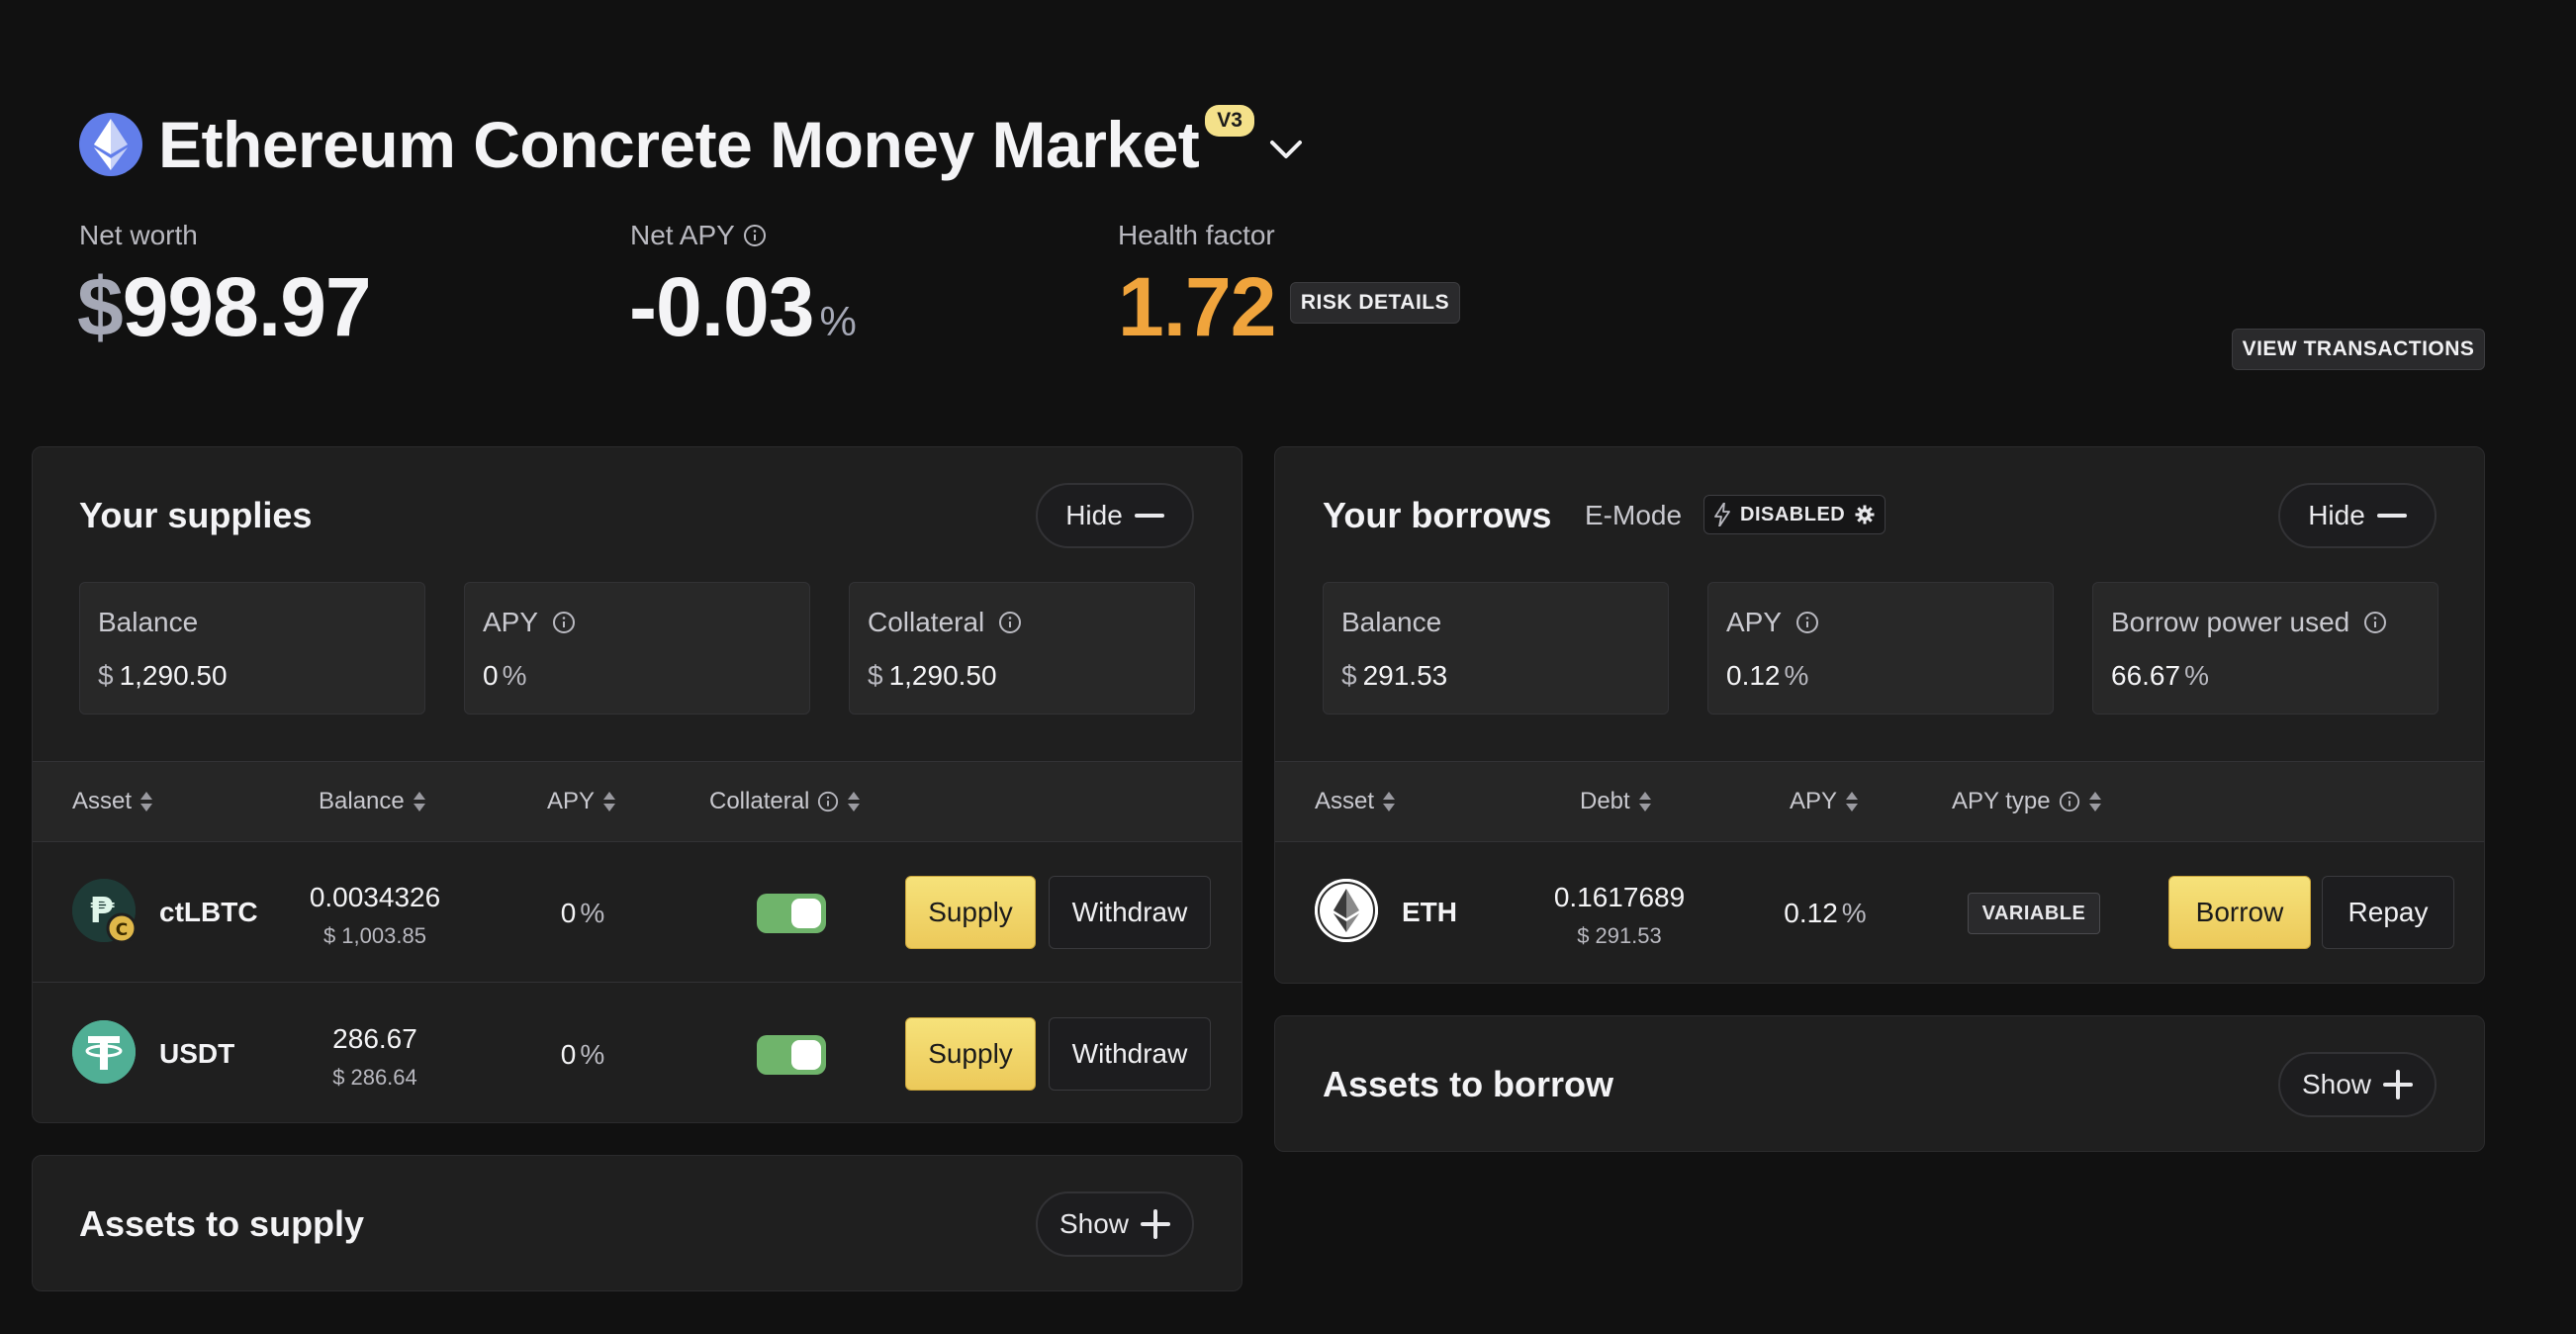 The image size is (2576, 1334). Describe the element at coordinates (1286, 150) in the screenshot. I see `chevron-down-icon` at that location.